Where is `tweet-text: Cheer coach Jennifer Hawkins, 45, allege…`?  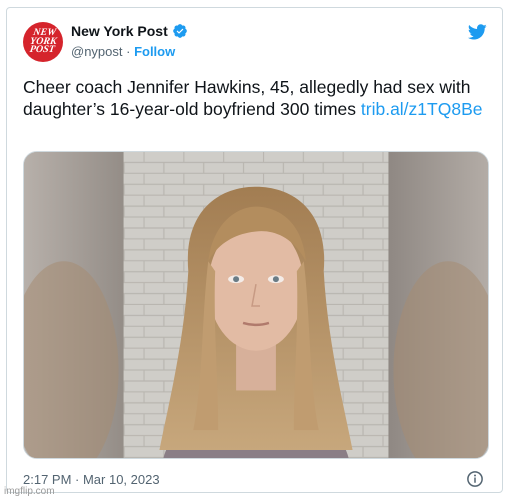 tweet-text: Cheer coach Jennifer Hawkins, 45, allege… is located at coordinates (253, 98).